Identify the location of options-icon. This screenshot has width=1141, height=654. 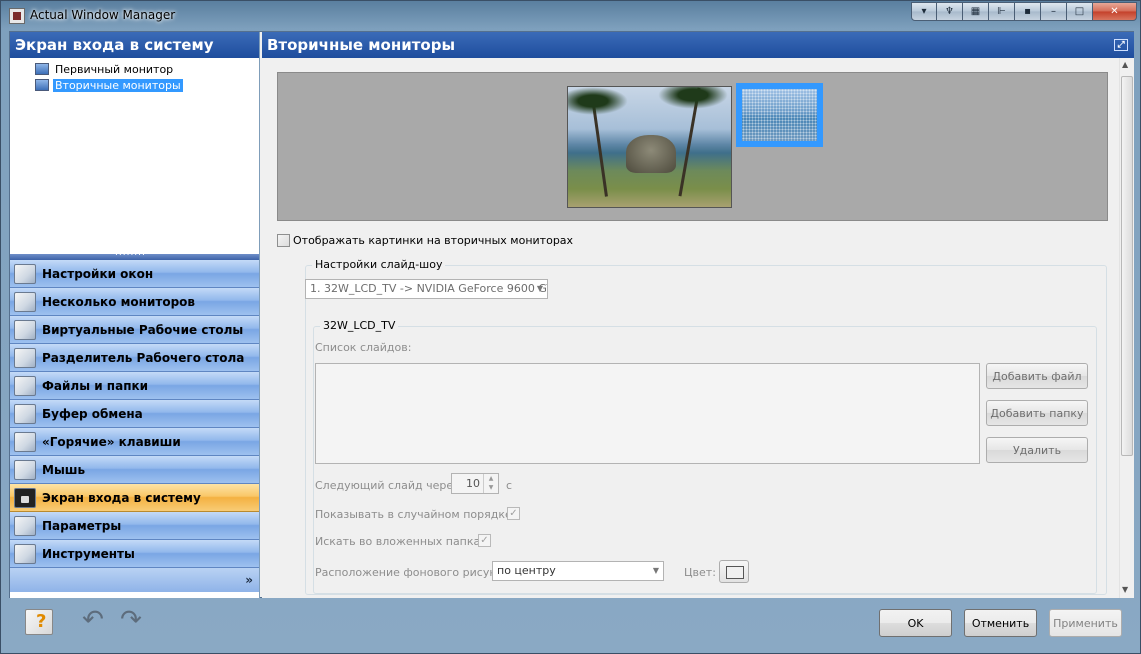
(25, 525).